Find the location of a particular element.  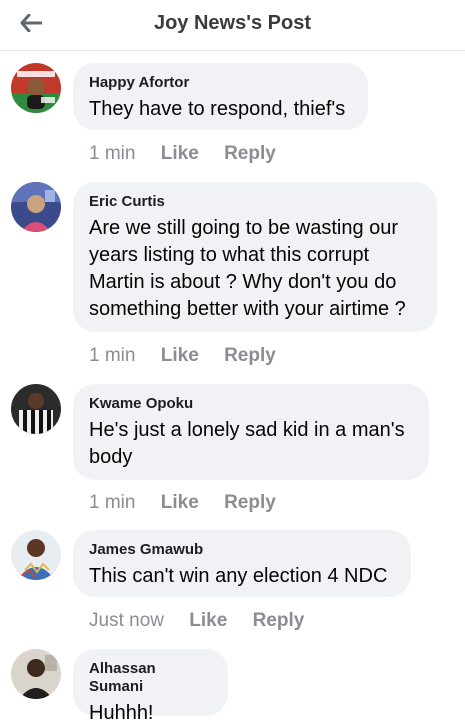

comment-bubble: Alhassan Sumani Huhhh! is located at coordinates (150, 686).